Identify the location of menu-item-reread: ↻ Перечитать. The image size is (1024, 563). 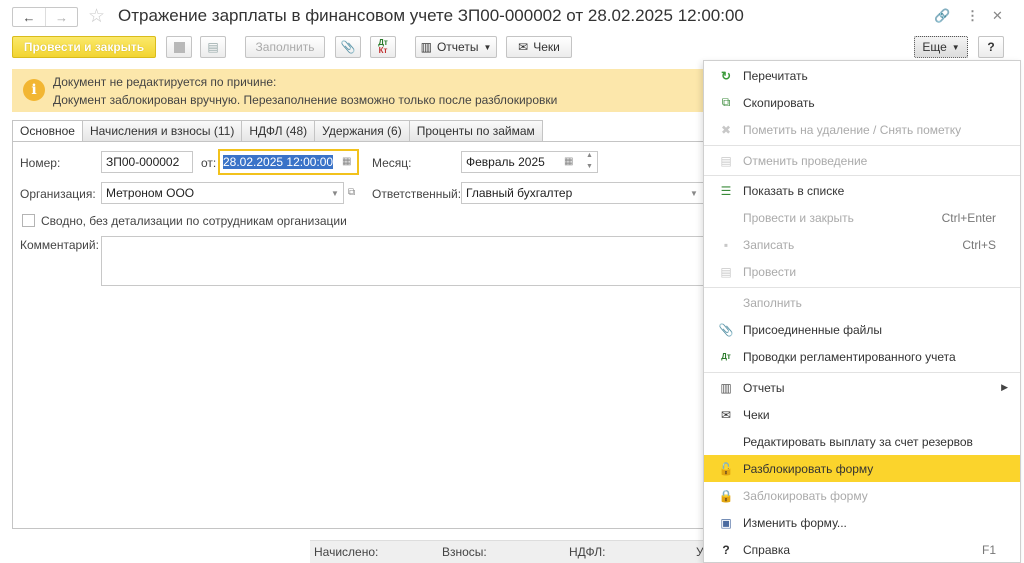
(862, 75).